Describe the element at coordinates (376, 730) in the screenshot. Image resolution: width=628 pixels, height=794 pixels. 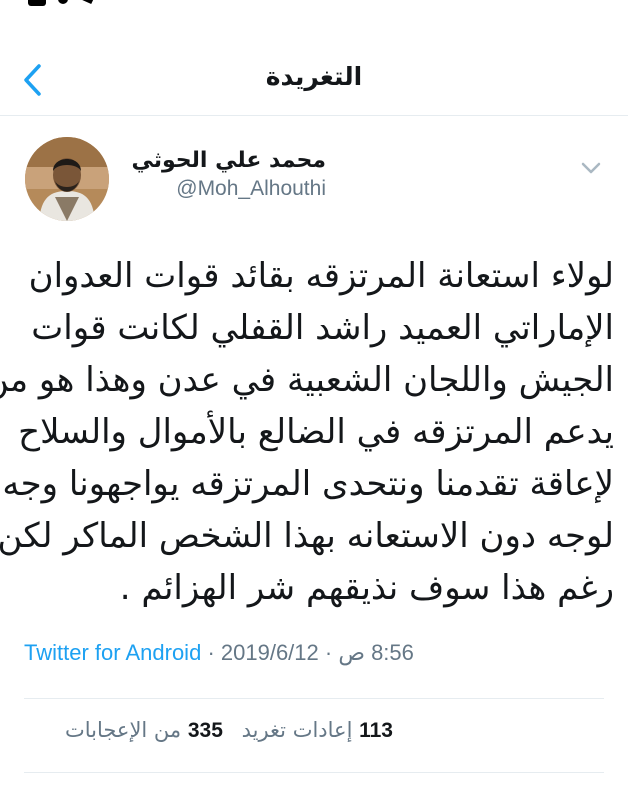
I see `retweets-count: 113` at that location.